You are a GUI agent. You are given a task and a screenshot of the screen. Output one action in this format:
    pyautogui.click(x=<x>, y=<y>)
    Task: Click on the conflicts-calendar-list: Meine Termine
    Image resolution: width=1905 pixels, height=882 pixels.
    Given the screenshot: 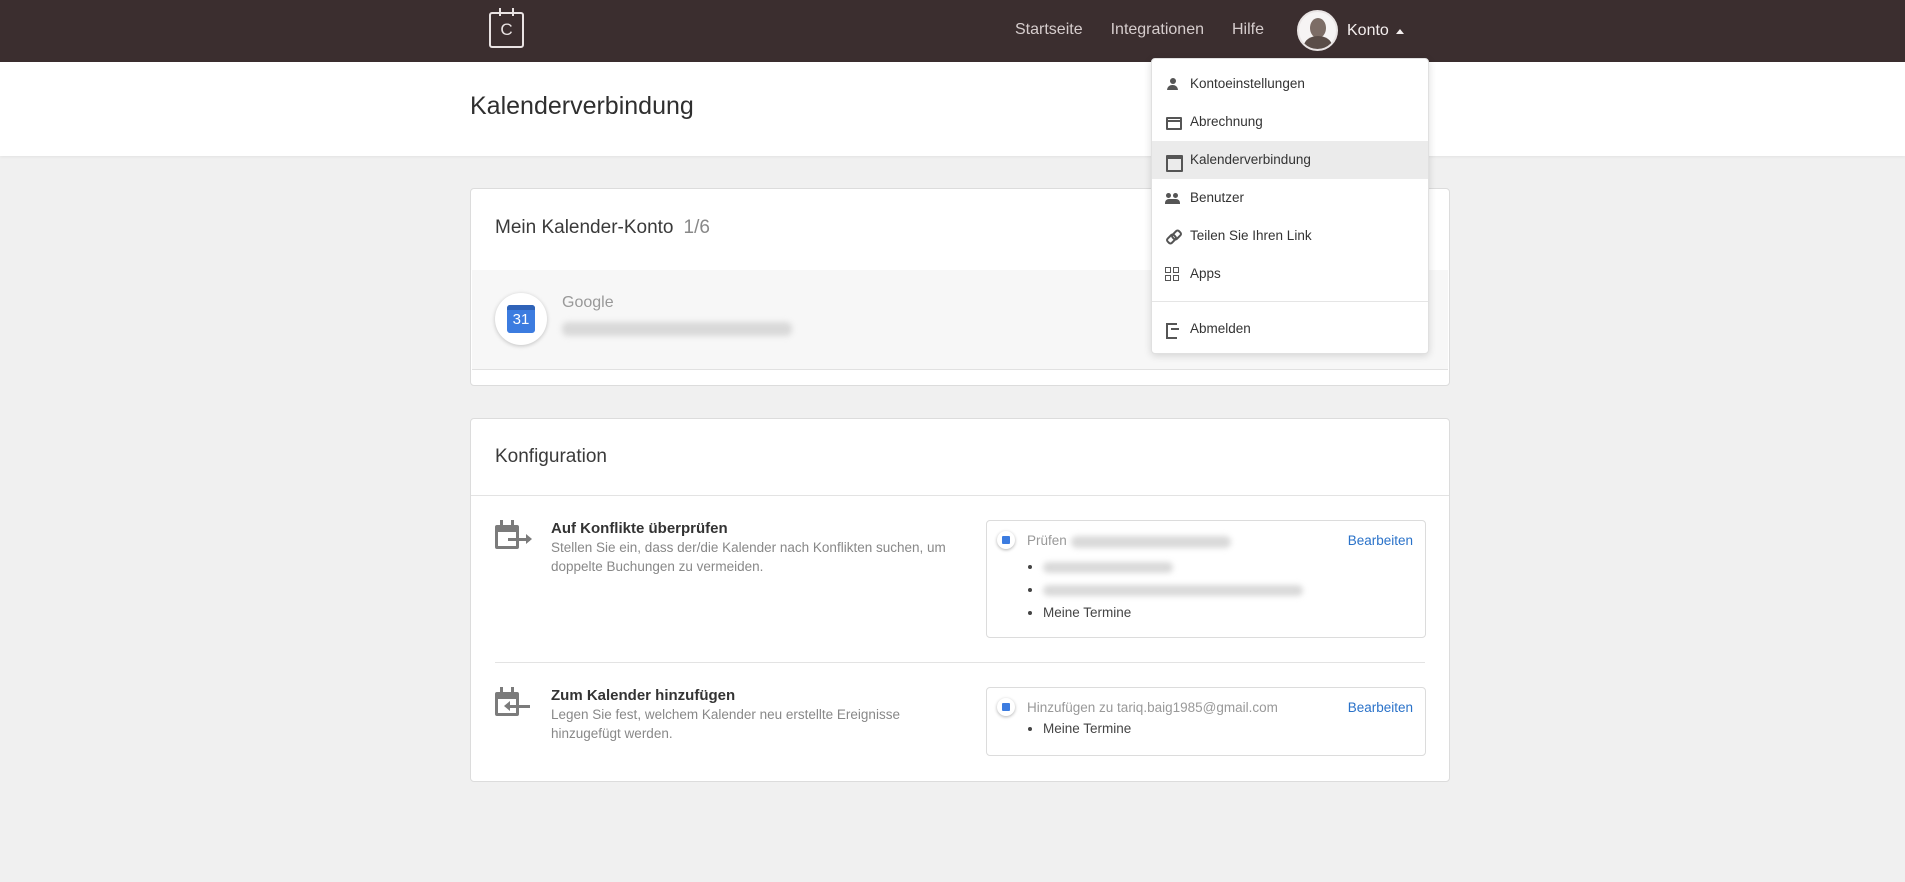 What is the action you would take?
    pyautogui.click(x=1173, y=589)
    